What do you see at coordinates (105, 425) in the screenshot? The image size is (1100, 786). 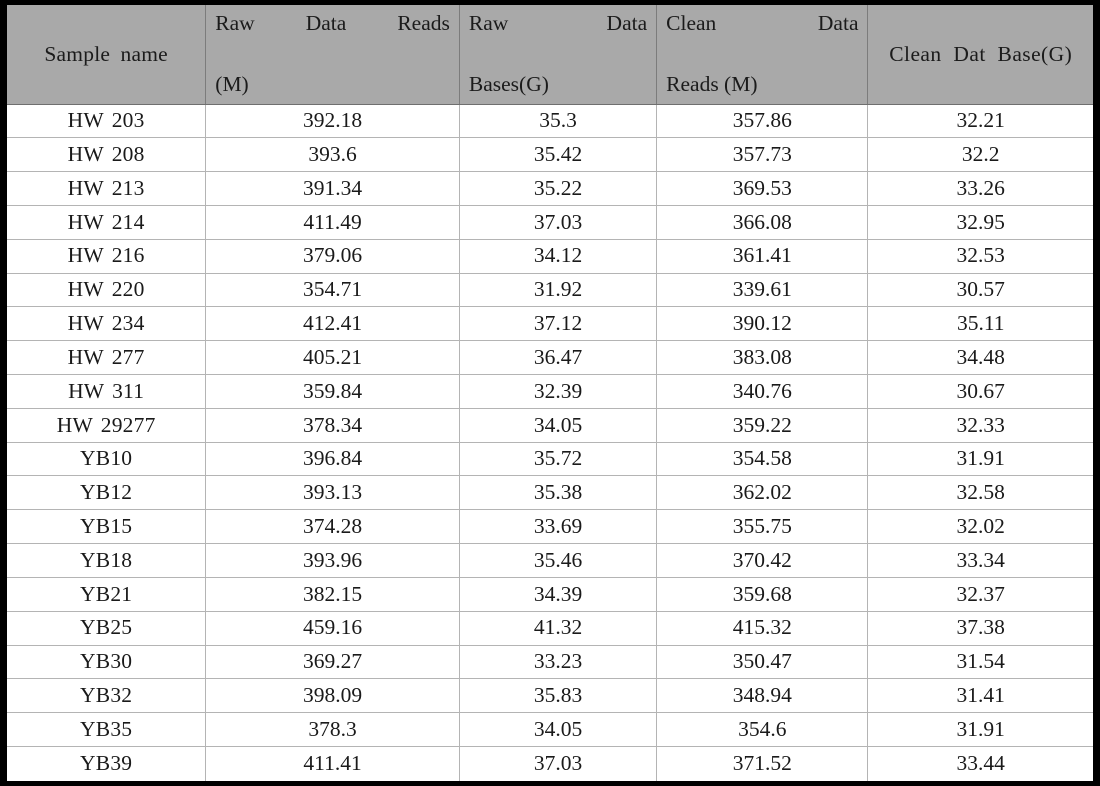 I see `cell-sample-name: HW 29277` at bounding box center [105, 425].